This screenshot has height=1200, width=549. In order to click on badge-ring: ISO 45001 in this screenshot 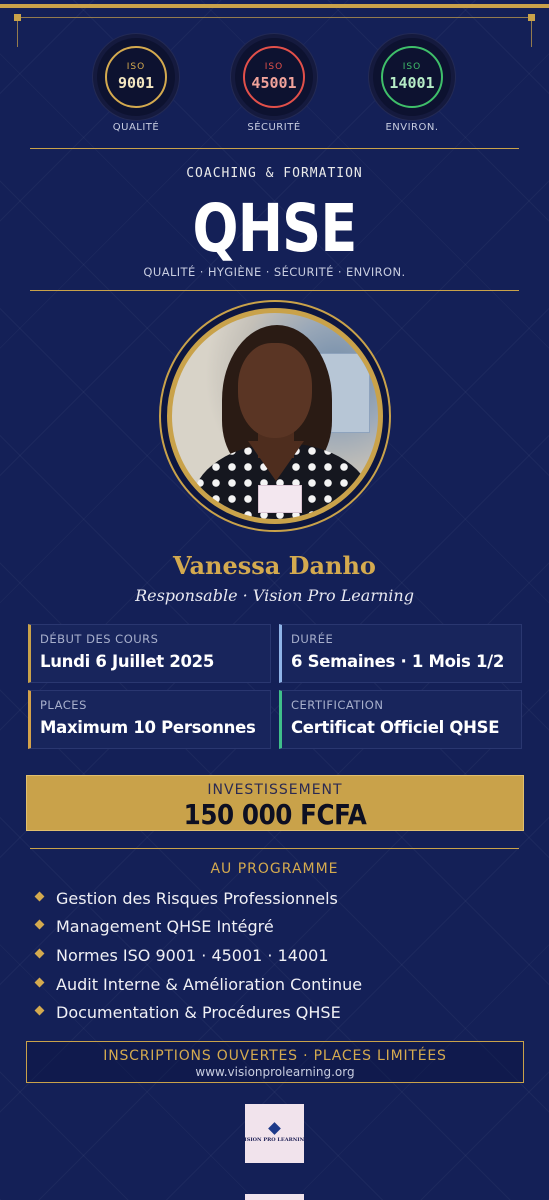, I will do `click(274, 77)`.